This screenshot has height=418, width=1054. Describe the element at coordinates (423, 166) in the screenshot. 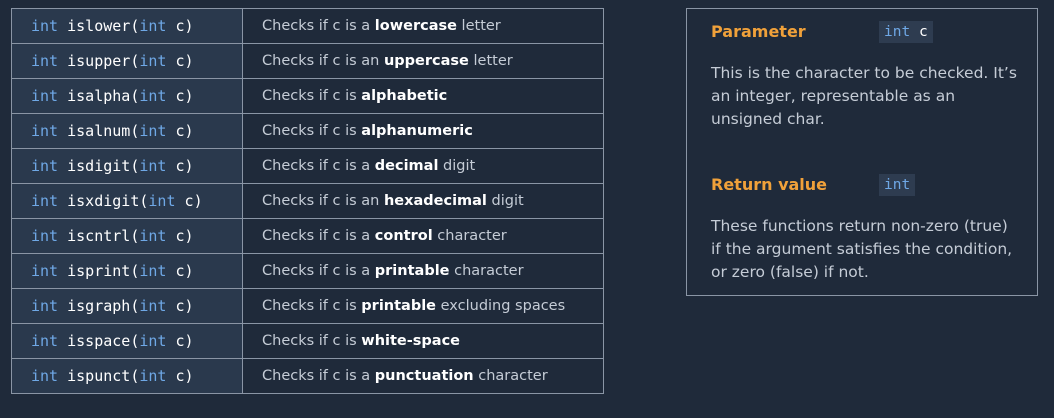

I see `function-description: Checks if c is a decimal digit` at that location.